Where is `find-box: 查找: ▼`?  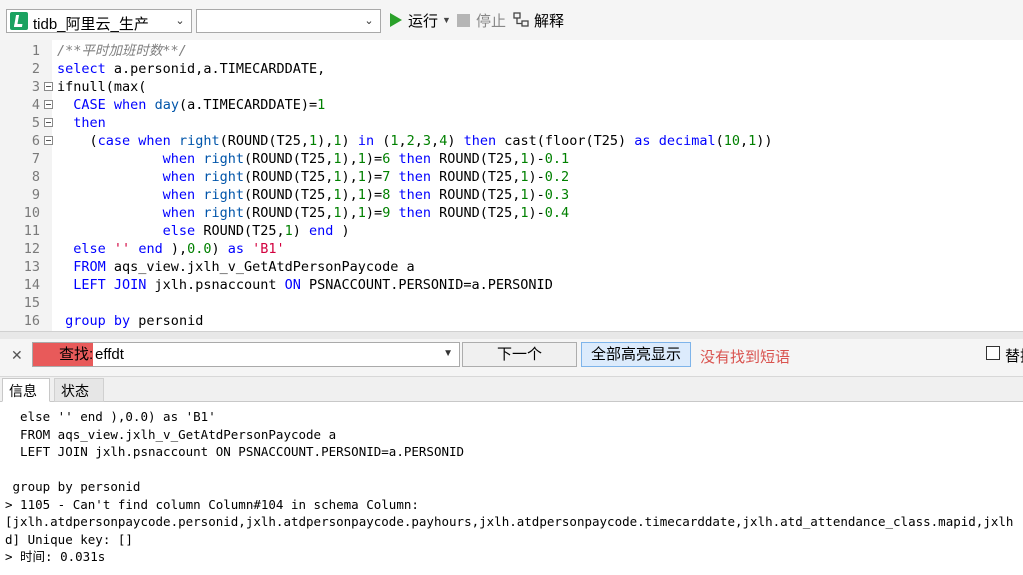 find-box: 查找: ▼ is located at coordinates (246, 354).